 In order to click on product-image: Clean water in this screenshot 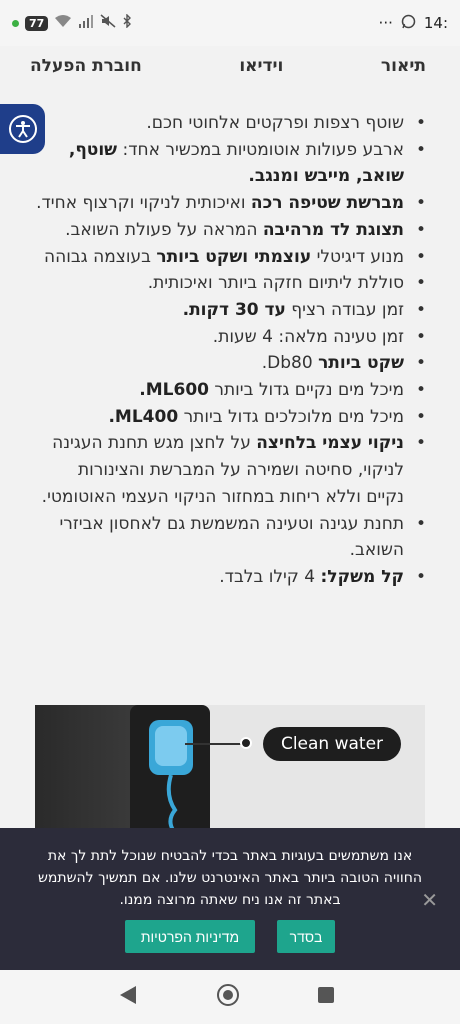, I will do `click(230, 767)`.